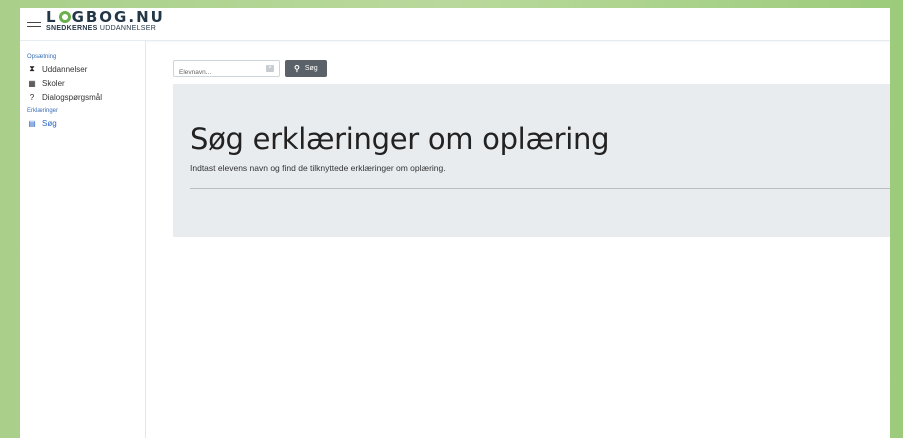  I want to click on logo-o-icon, so click(64, 17).